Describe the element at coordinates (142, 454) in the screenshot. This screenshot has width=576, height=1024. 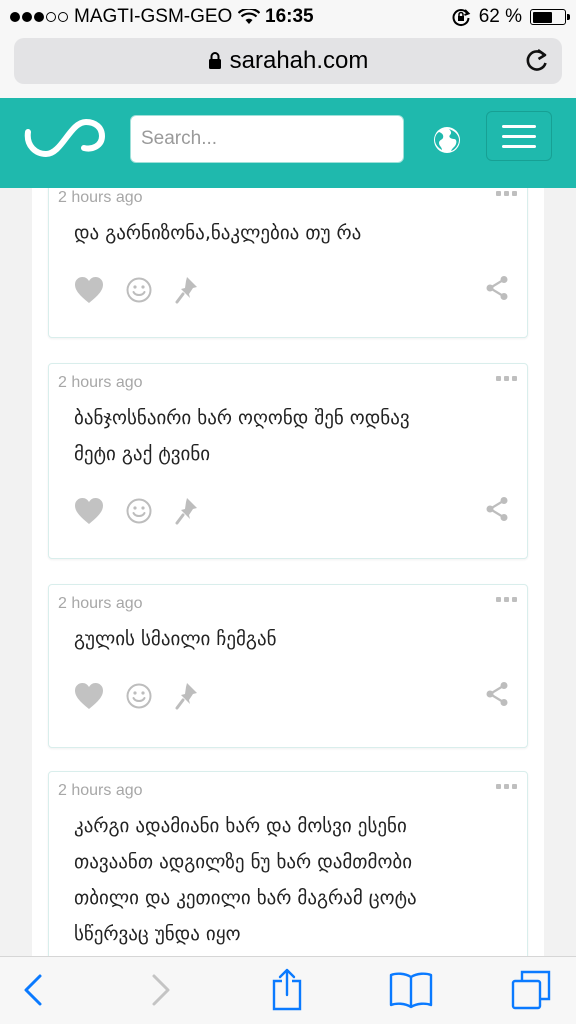
I see `message-line: მეტი გაქ ტვინი` at that location.